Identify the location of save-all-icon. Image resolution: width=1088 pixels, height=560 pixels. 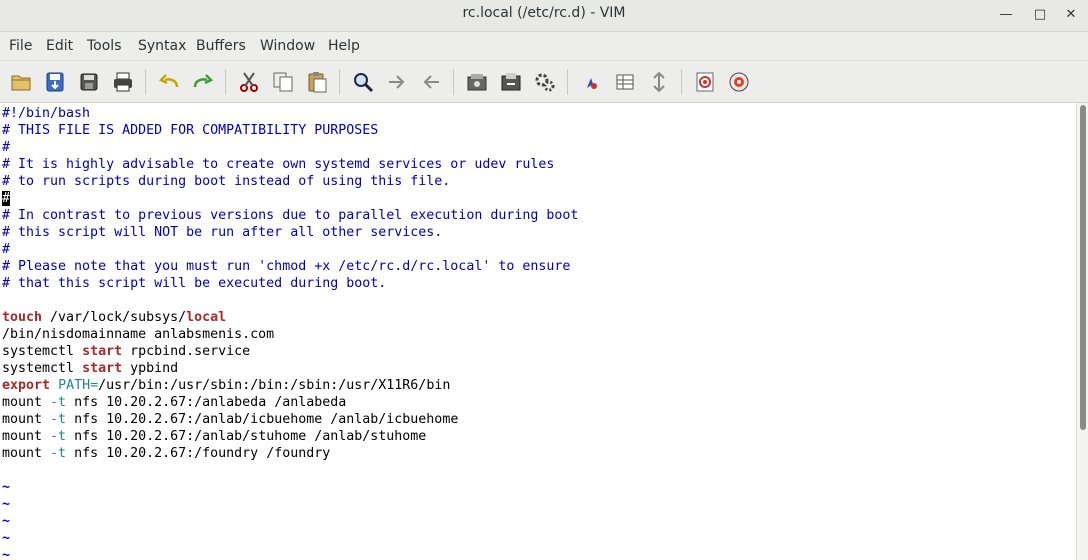
(89, 82).